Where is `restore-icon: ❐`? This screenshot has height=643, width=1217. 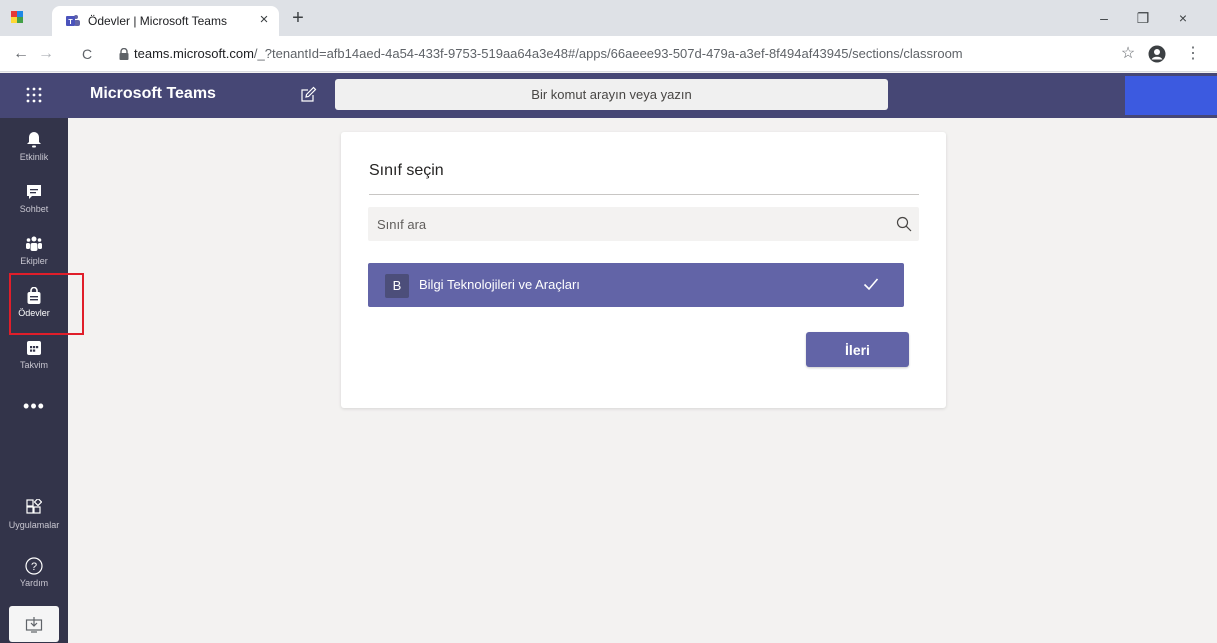
restore-icon: ❐ is located at coordinates (1143, 18).